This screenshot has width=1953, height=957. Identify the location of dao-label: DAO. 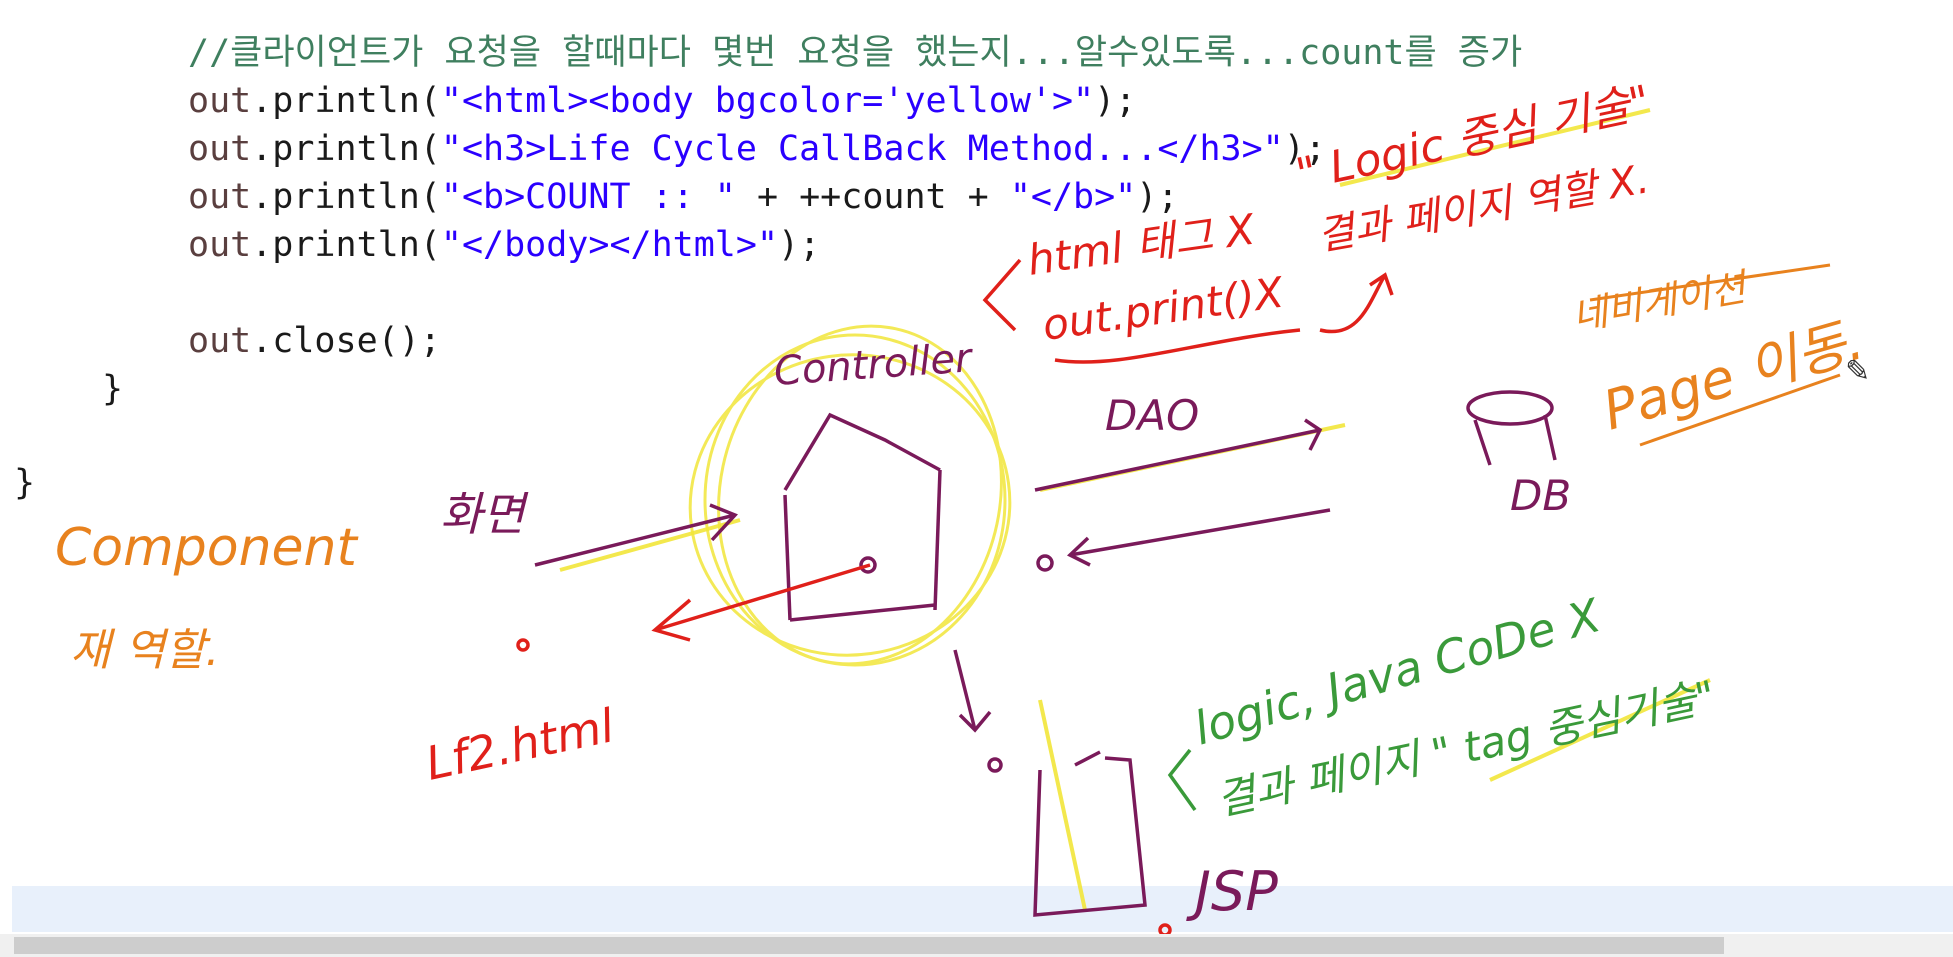
(1152, 415).